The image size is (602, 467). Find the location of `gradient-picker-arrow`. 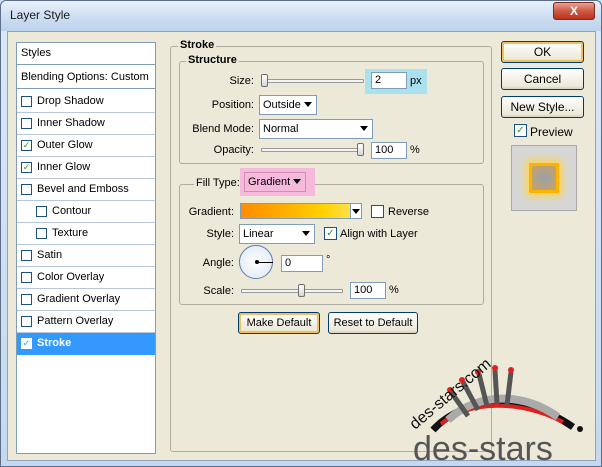

gradient-picker-arrow is located at coordinates (356, 211).